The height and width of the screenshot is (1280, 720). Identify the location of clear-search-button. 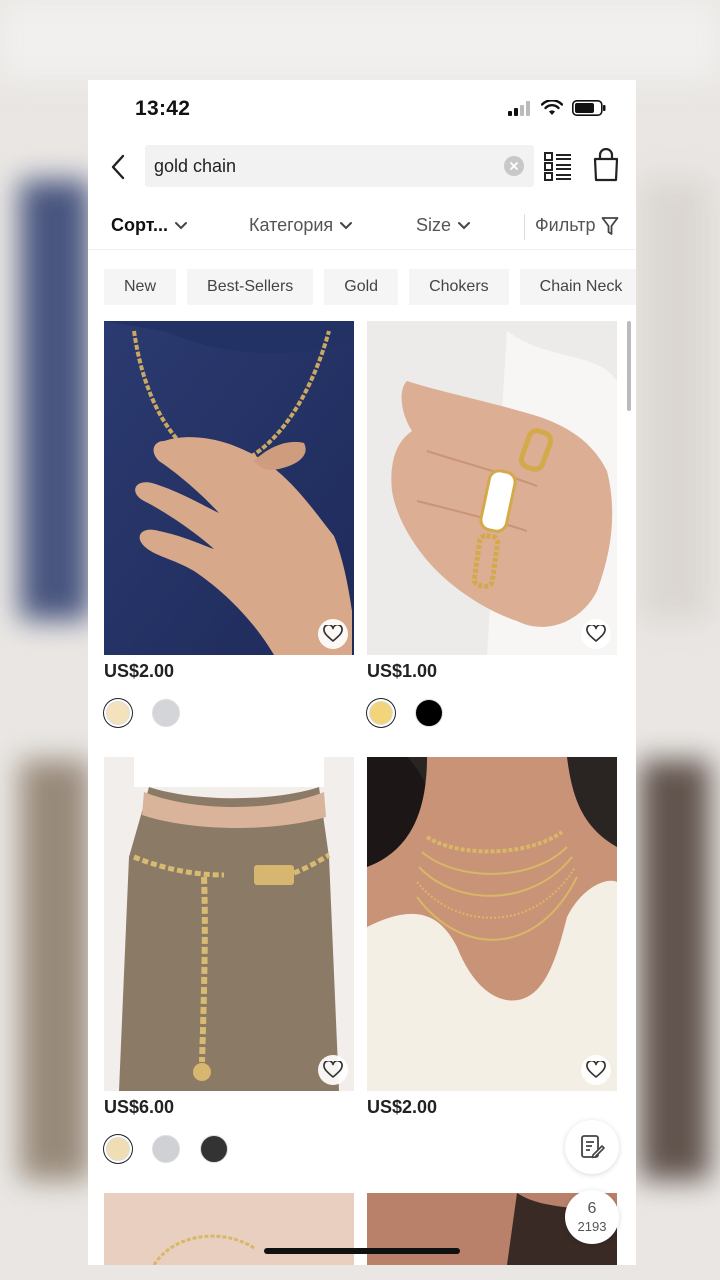
(514, 166).